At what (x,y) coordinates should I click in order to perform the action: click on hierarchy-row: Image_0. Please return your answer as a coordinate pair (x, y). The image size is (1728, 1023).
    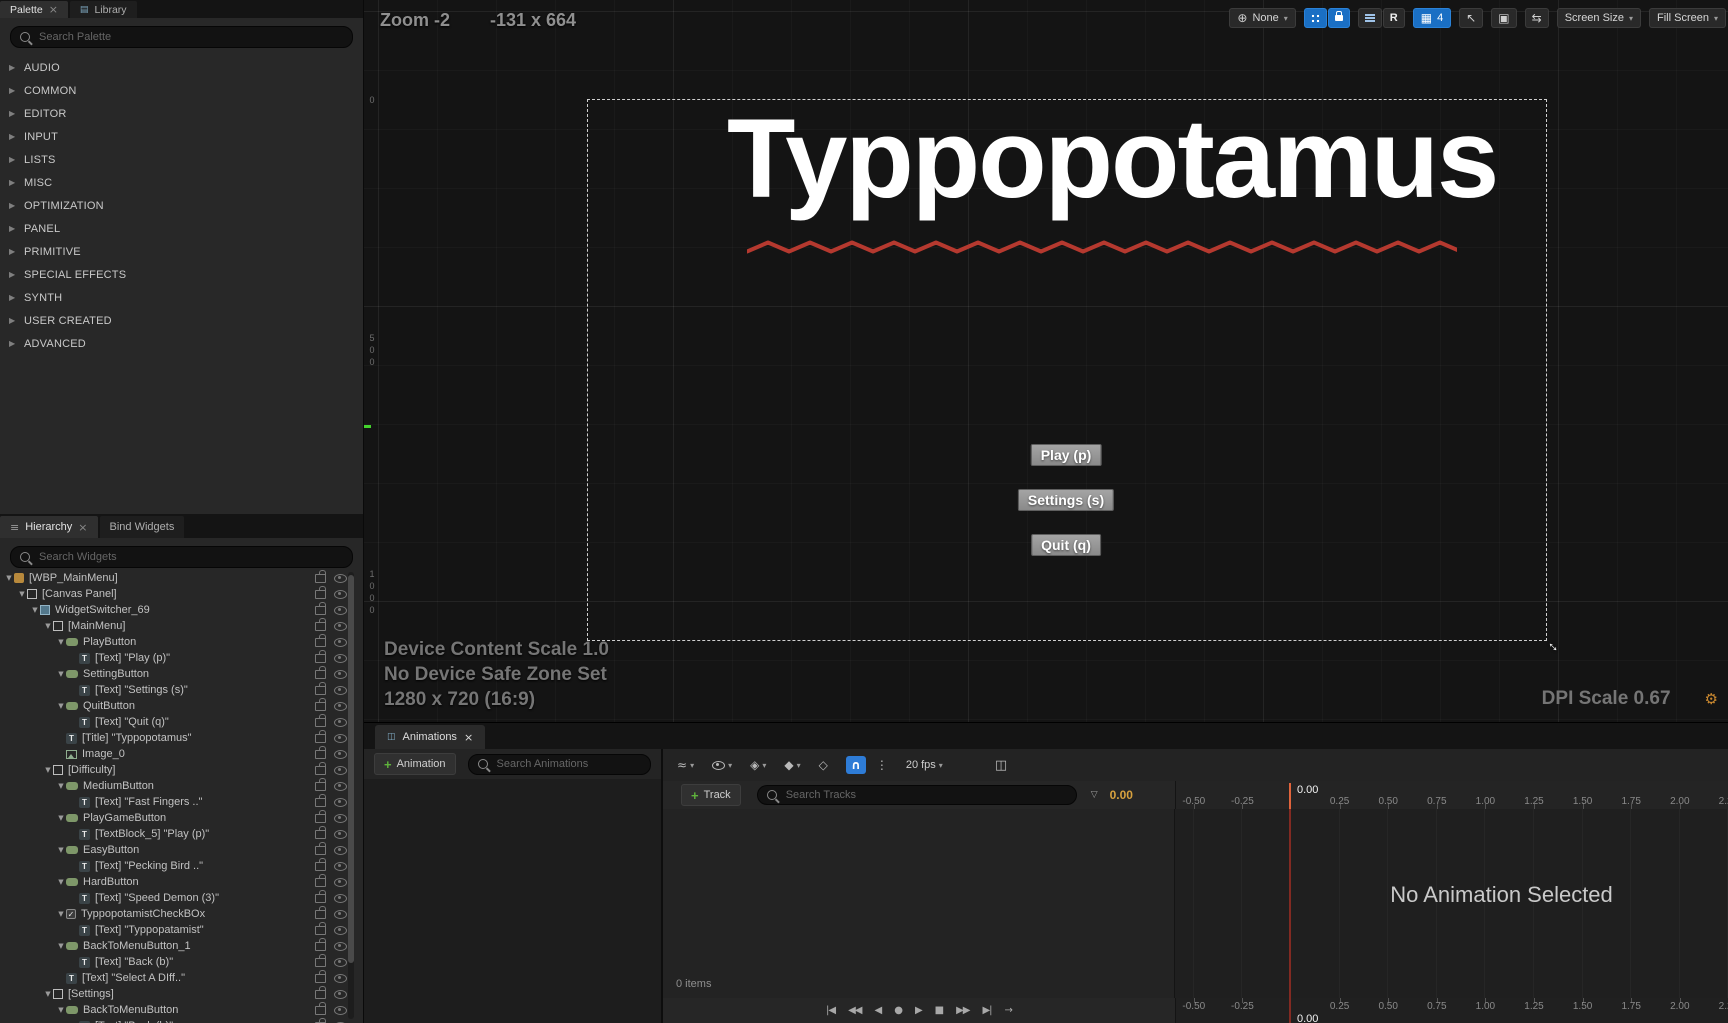
    Looking at the image, I should click on (181, 753).